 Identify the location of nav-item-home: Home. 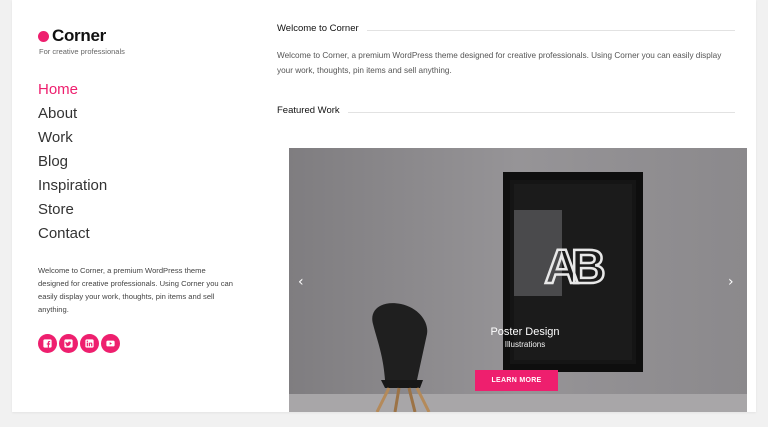
(143, 90).